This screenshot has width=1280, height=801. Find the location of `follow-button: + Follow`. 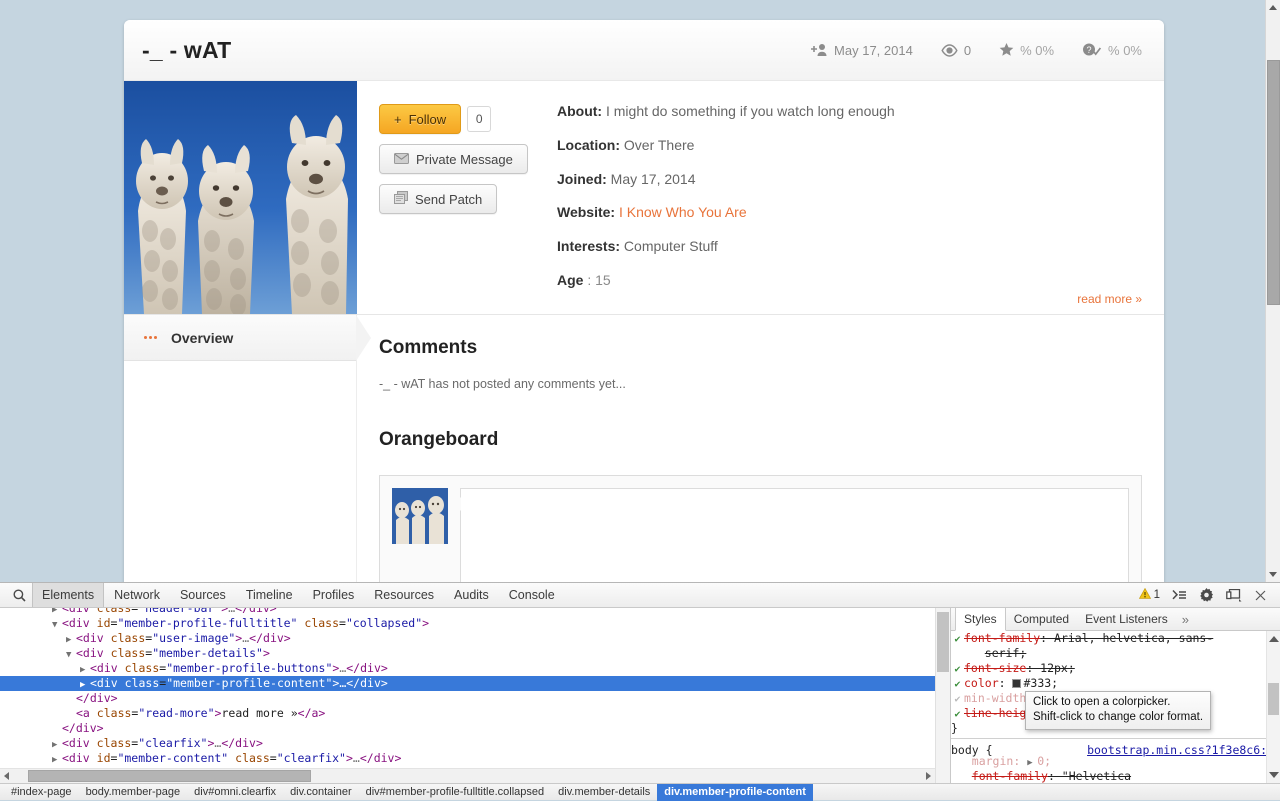

follow-button: + Follow is located at coordinates (420, 119).